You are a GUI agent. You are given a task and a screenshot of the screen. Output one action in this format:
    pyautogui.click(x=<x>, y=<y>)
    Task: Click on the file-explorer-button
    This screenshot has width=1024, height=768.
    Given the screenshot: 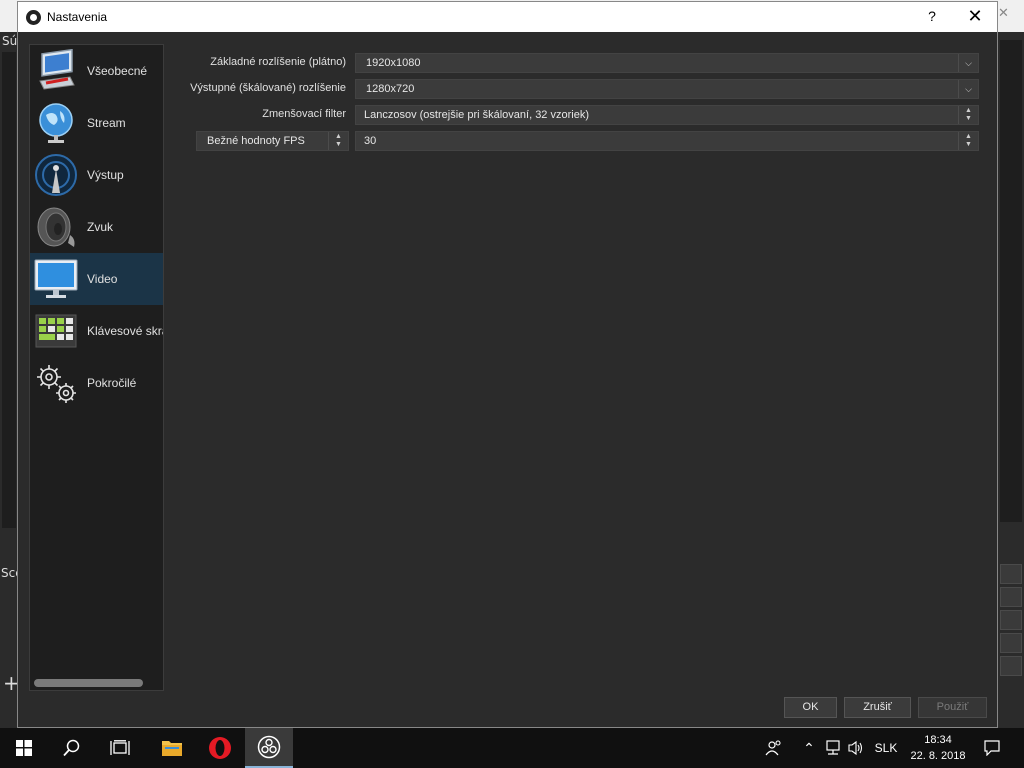 What is the action you would take?
    pyautogui.click(x=172, y=748)
    